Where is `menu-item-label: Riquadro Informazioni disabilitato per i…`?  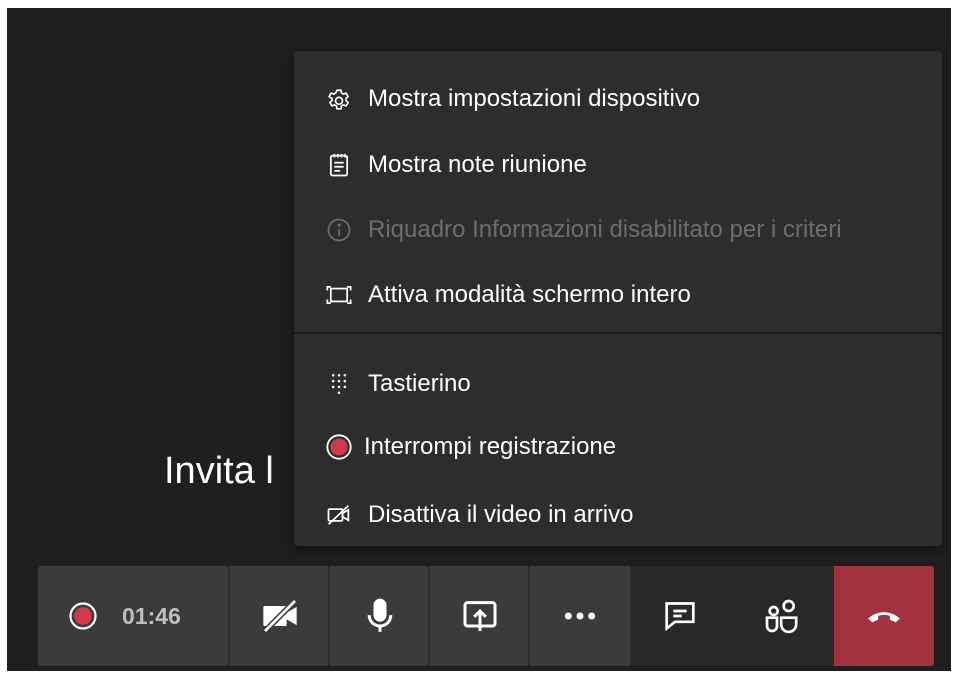
menu-item-label: Riquadro Informazioni disabilitato per i… is located at coordinates (605, 229).